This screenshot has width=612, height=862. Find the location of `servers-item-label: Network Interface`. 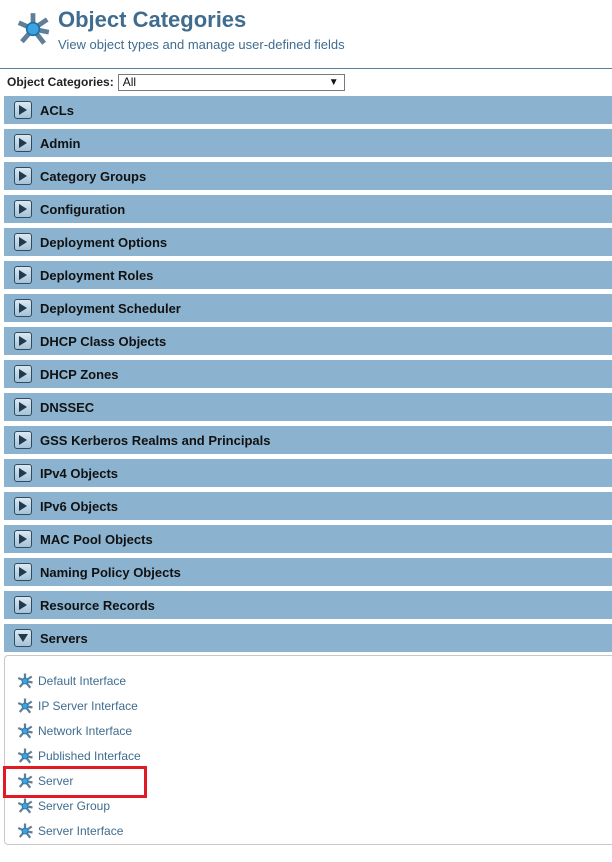

servers-item-label: Network Interface is located at coordinates (85, 731).